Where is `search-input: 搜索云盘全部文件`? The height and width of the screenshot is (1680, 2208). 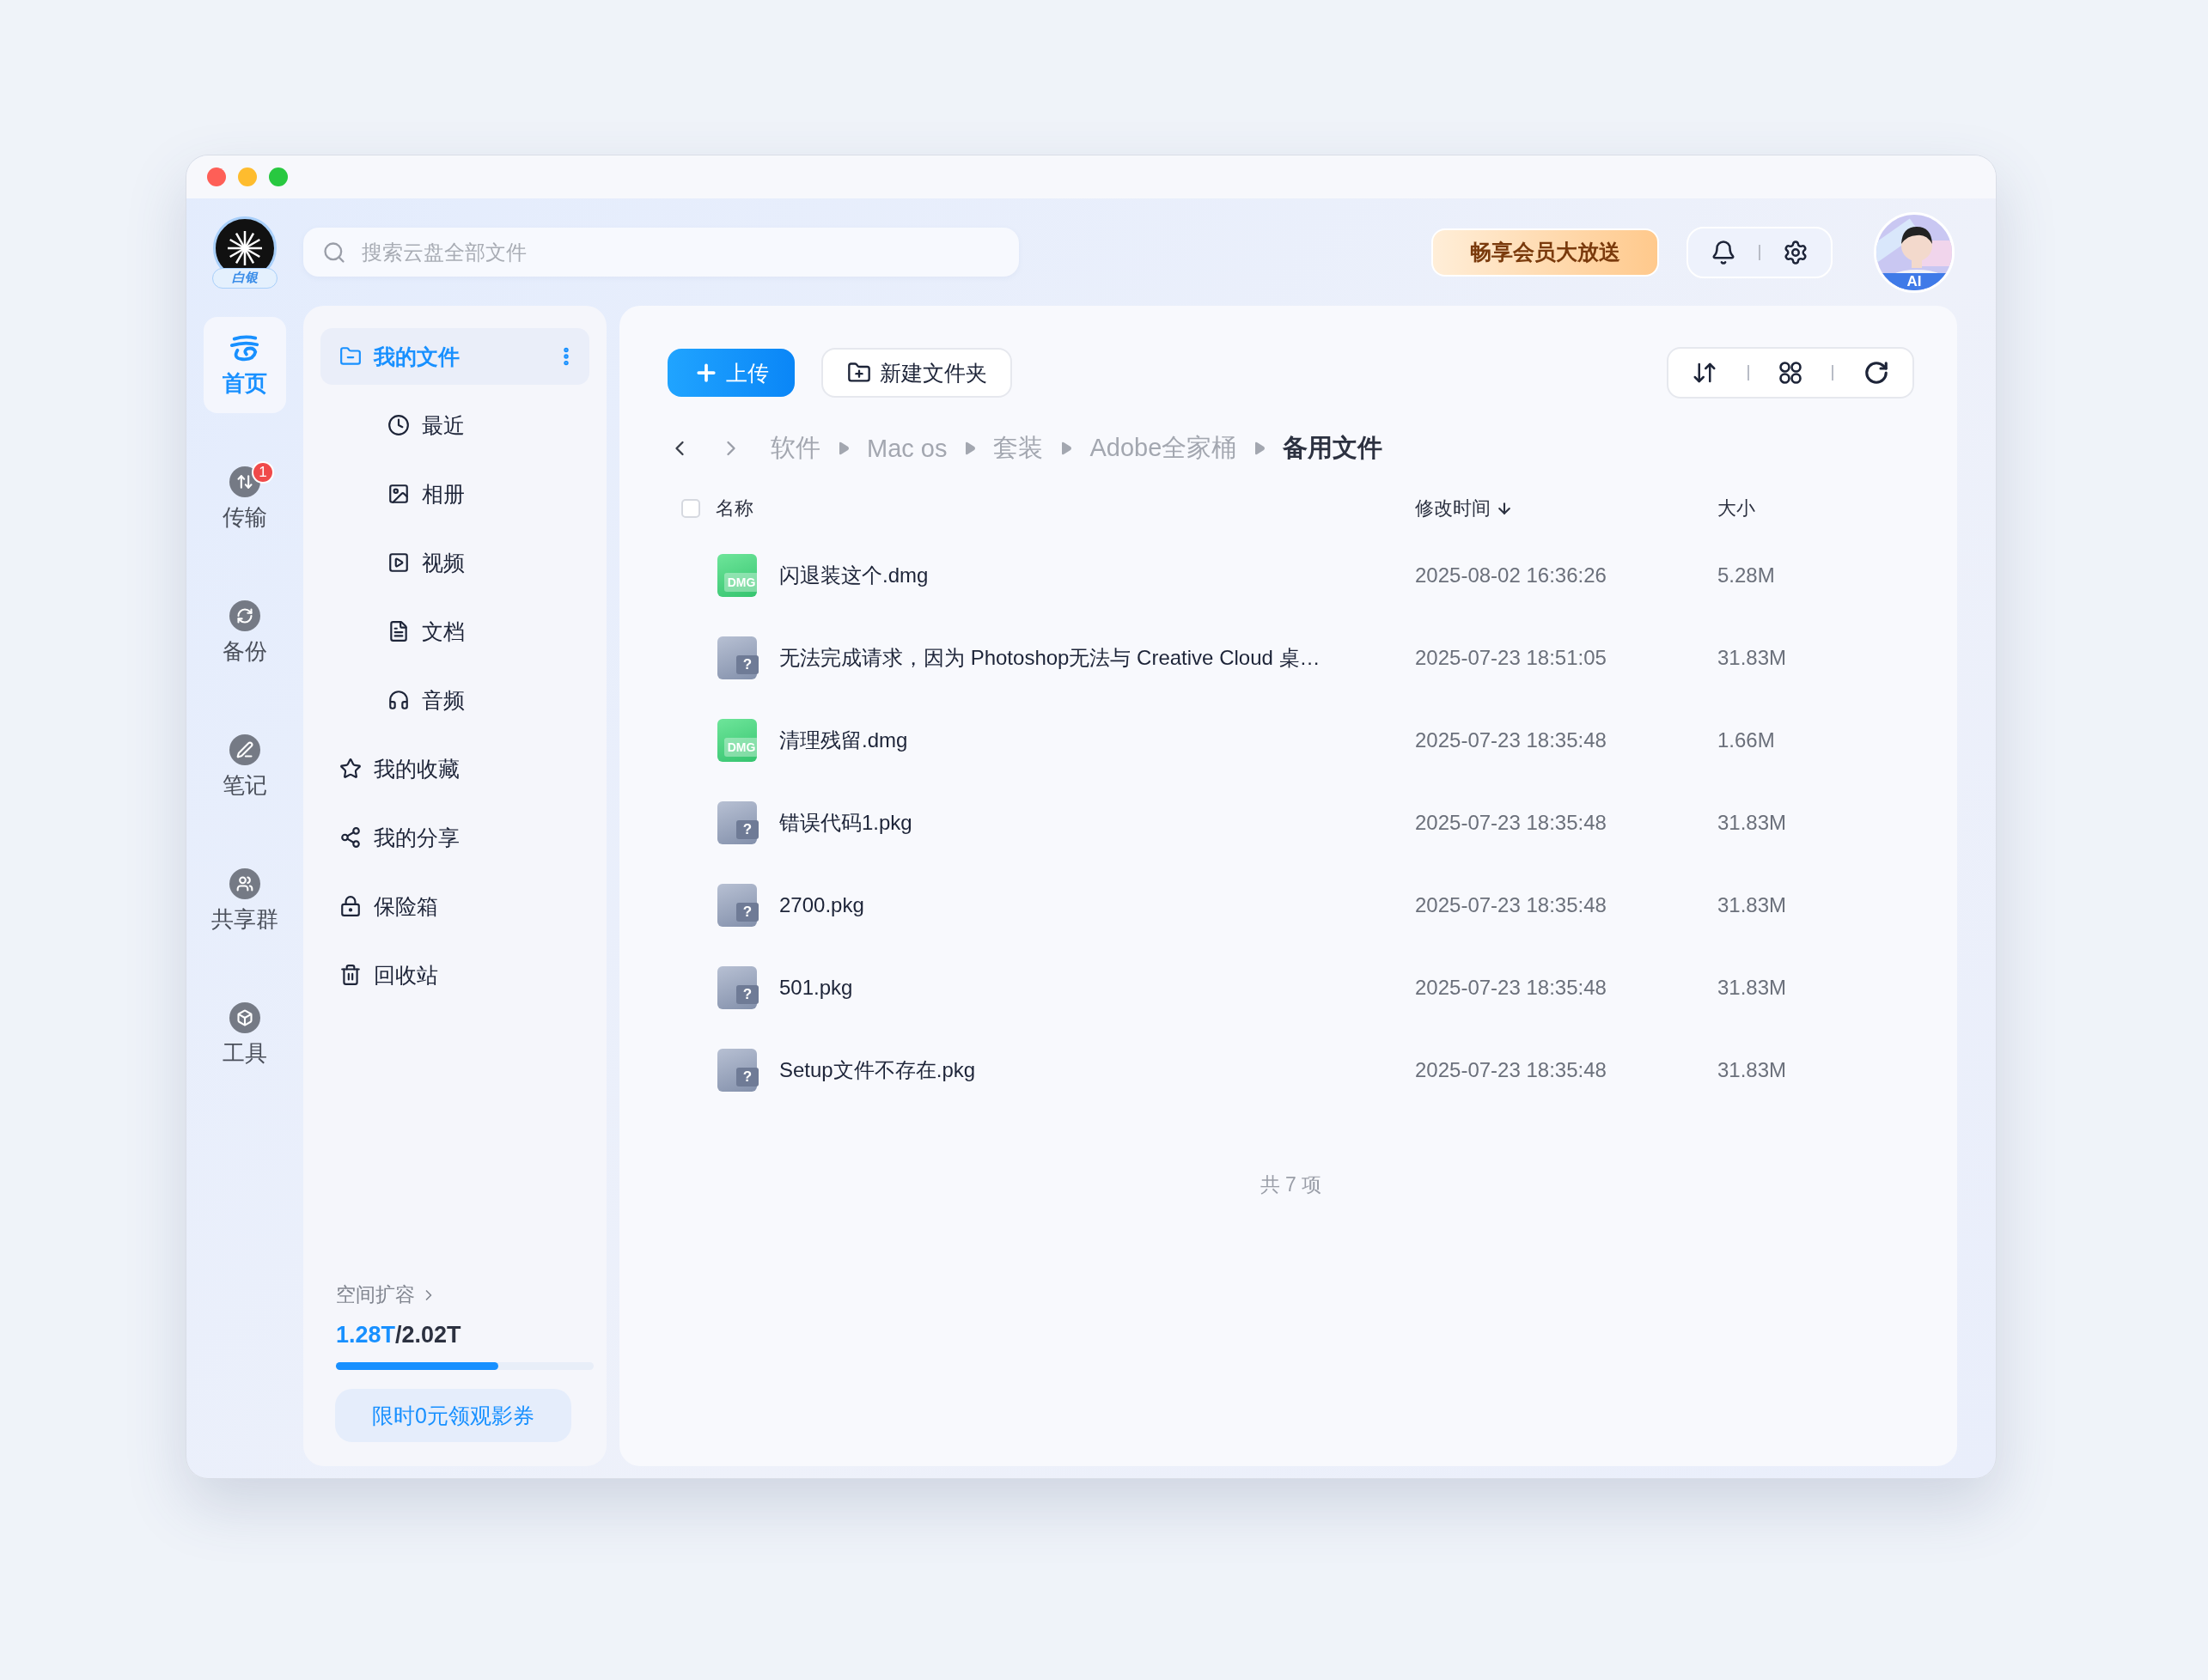 search-input: 搜索云盘全部文件 is located at coordinates (660, 252).